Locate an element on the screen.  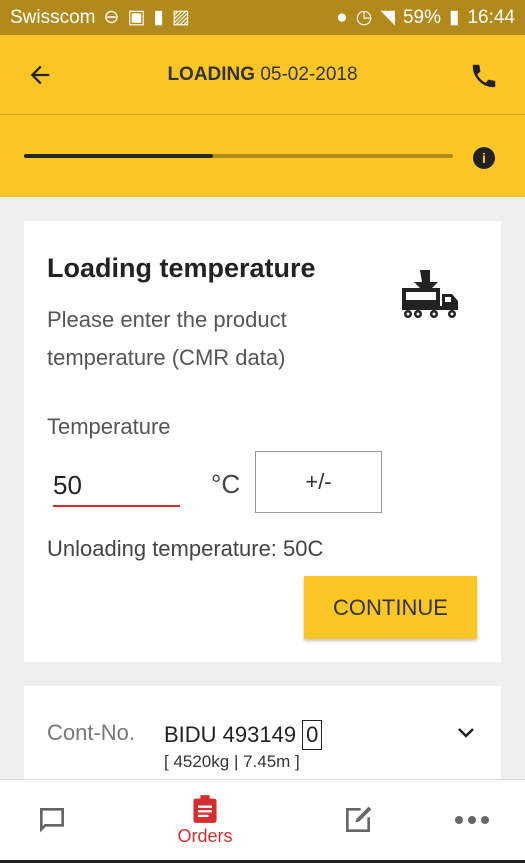
battery-level: 59% is located at coordinates (421, 17).